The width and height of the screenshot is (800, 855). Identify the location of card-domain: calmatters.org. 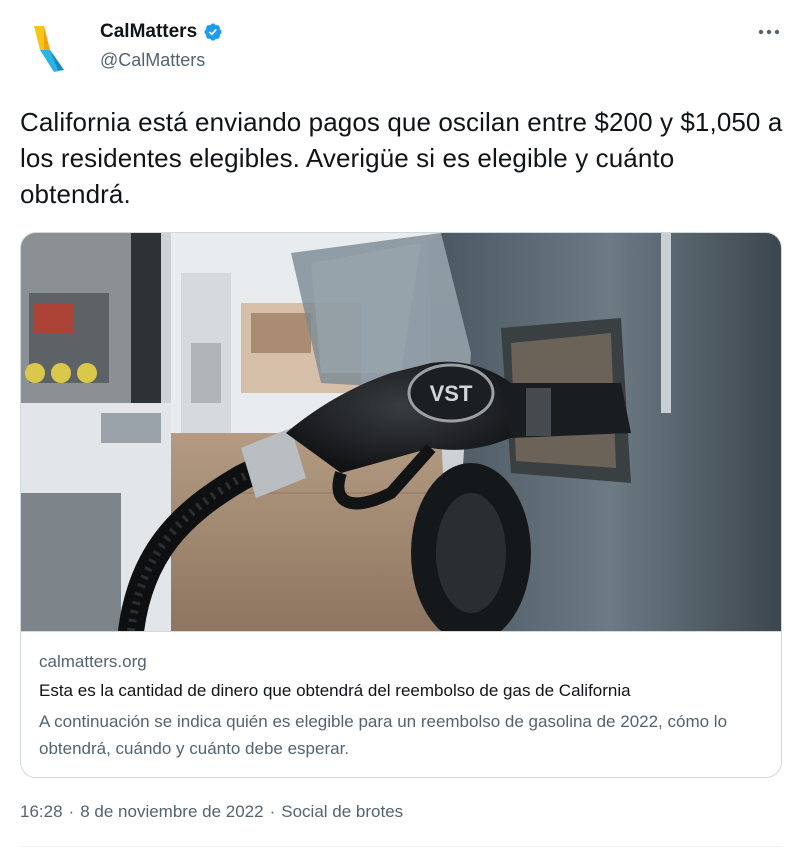
(93, 661).